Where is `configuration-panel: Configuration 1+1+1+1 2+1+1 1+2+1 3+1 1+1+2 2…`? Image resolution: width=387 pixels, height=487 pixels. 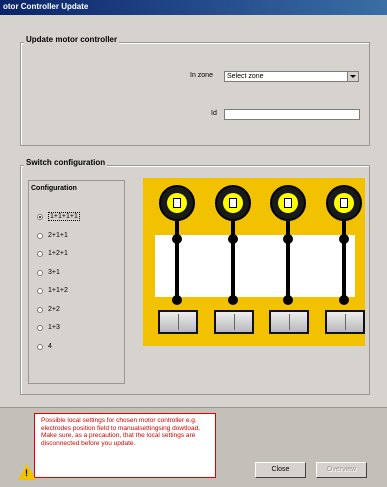
configuration-panel: Configuration 1+1+1+1 2+1+1 1+2+1 3+1 1+1+2 2… is located at coordinates (76, 282).